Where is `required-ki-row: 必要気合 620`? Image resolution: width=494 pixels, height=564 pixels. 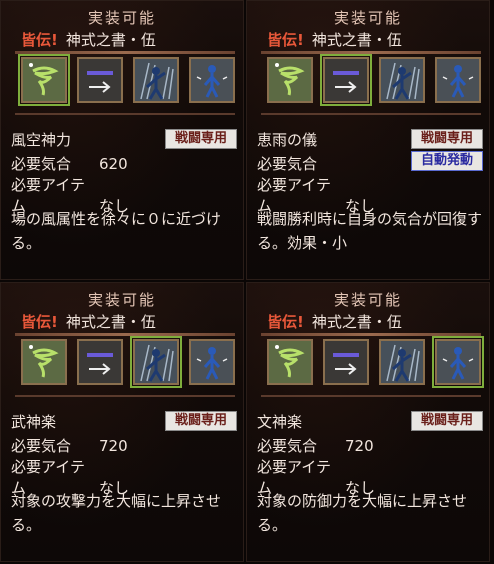
required-ki-row: 必要気合 620 is located at coordinates (69, 163).